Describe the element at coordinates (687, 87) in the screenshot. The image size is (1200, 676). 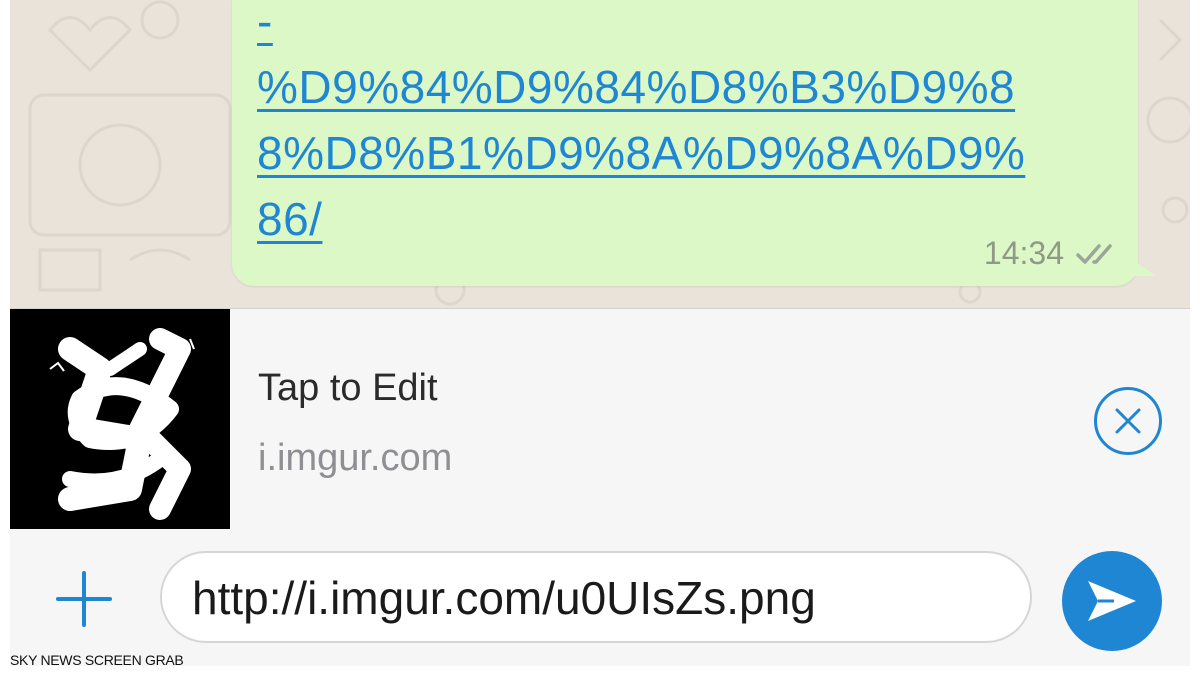
I see `link-line: %D9%84%D9%84%D8%B3%D9%8` at that location.